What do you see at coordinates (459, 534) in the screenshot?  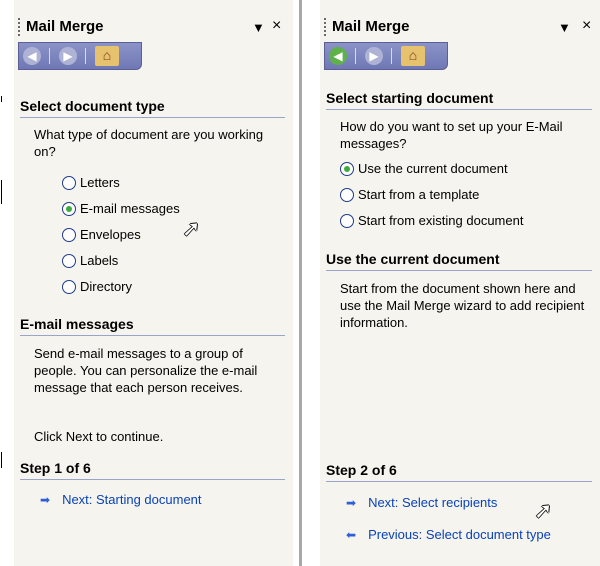 I see `link-text: Previous: Select document type` at bounding box center [459, 534].